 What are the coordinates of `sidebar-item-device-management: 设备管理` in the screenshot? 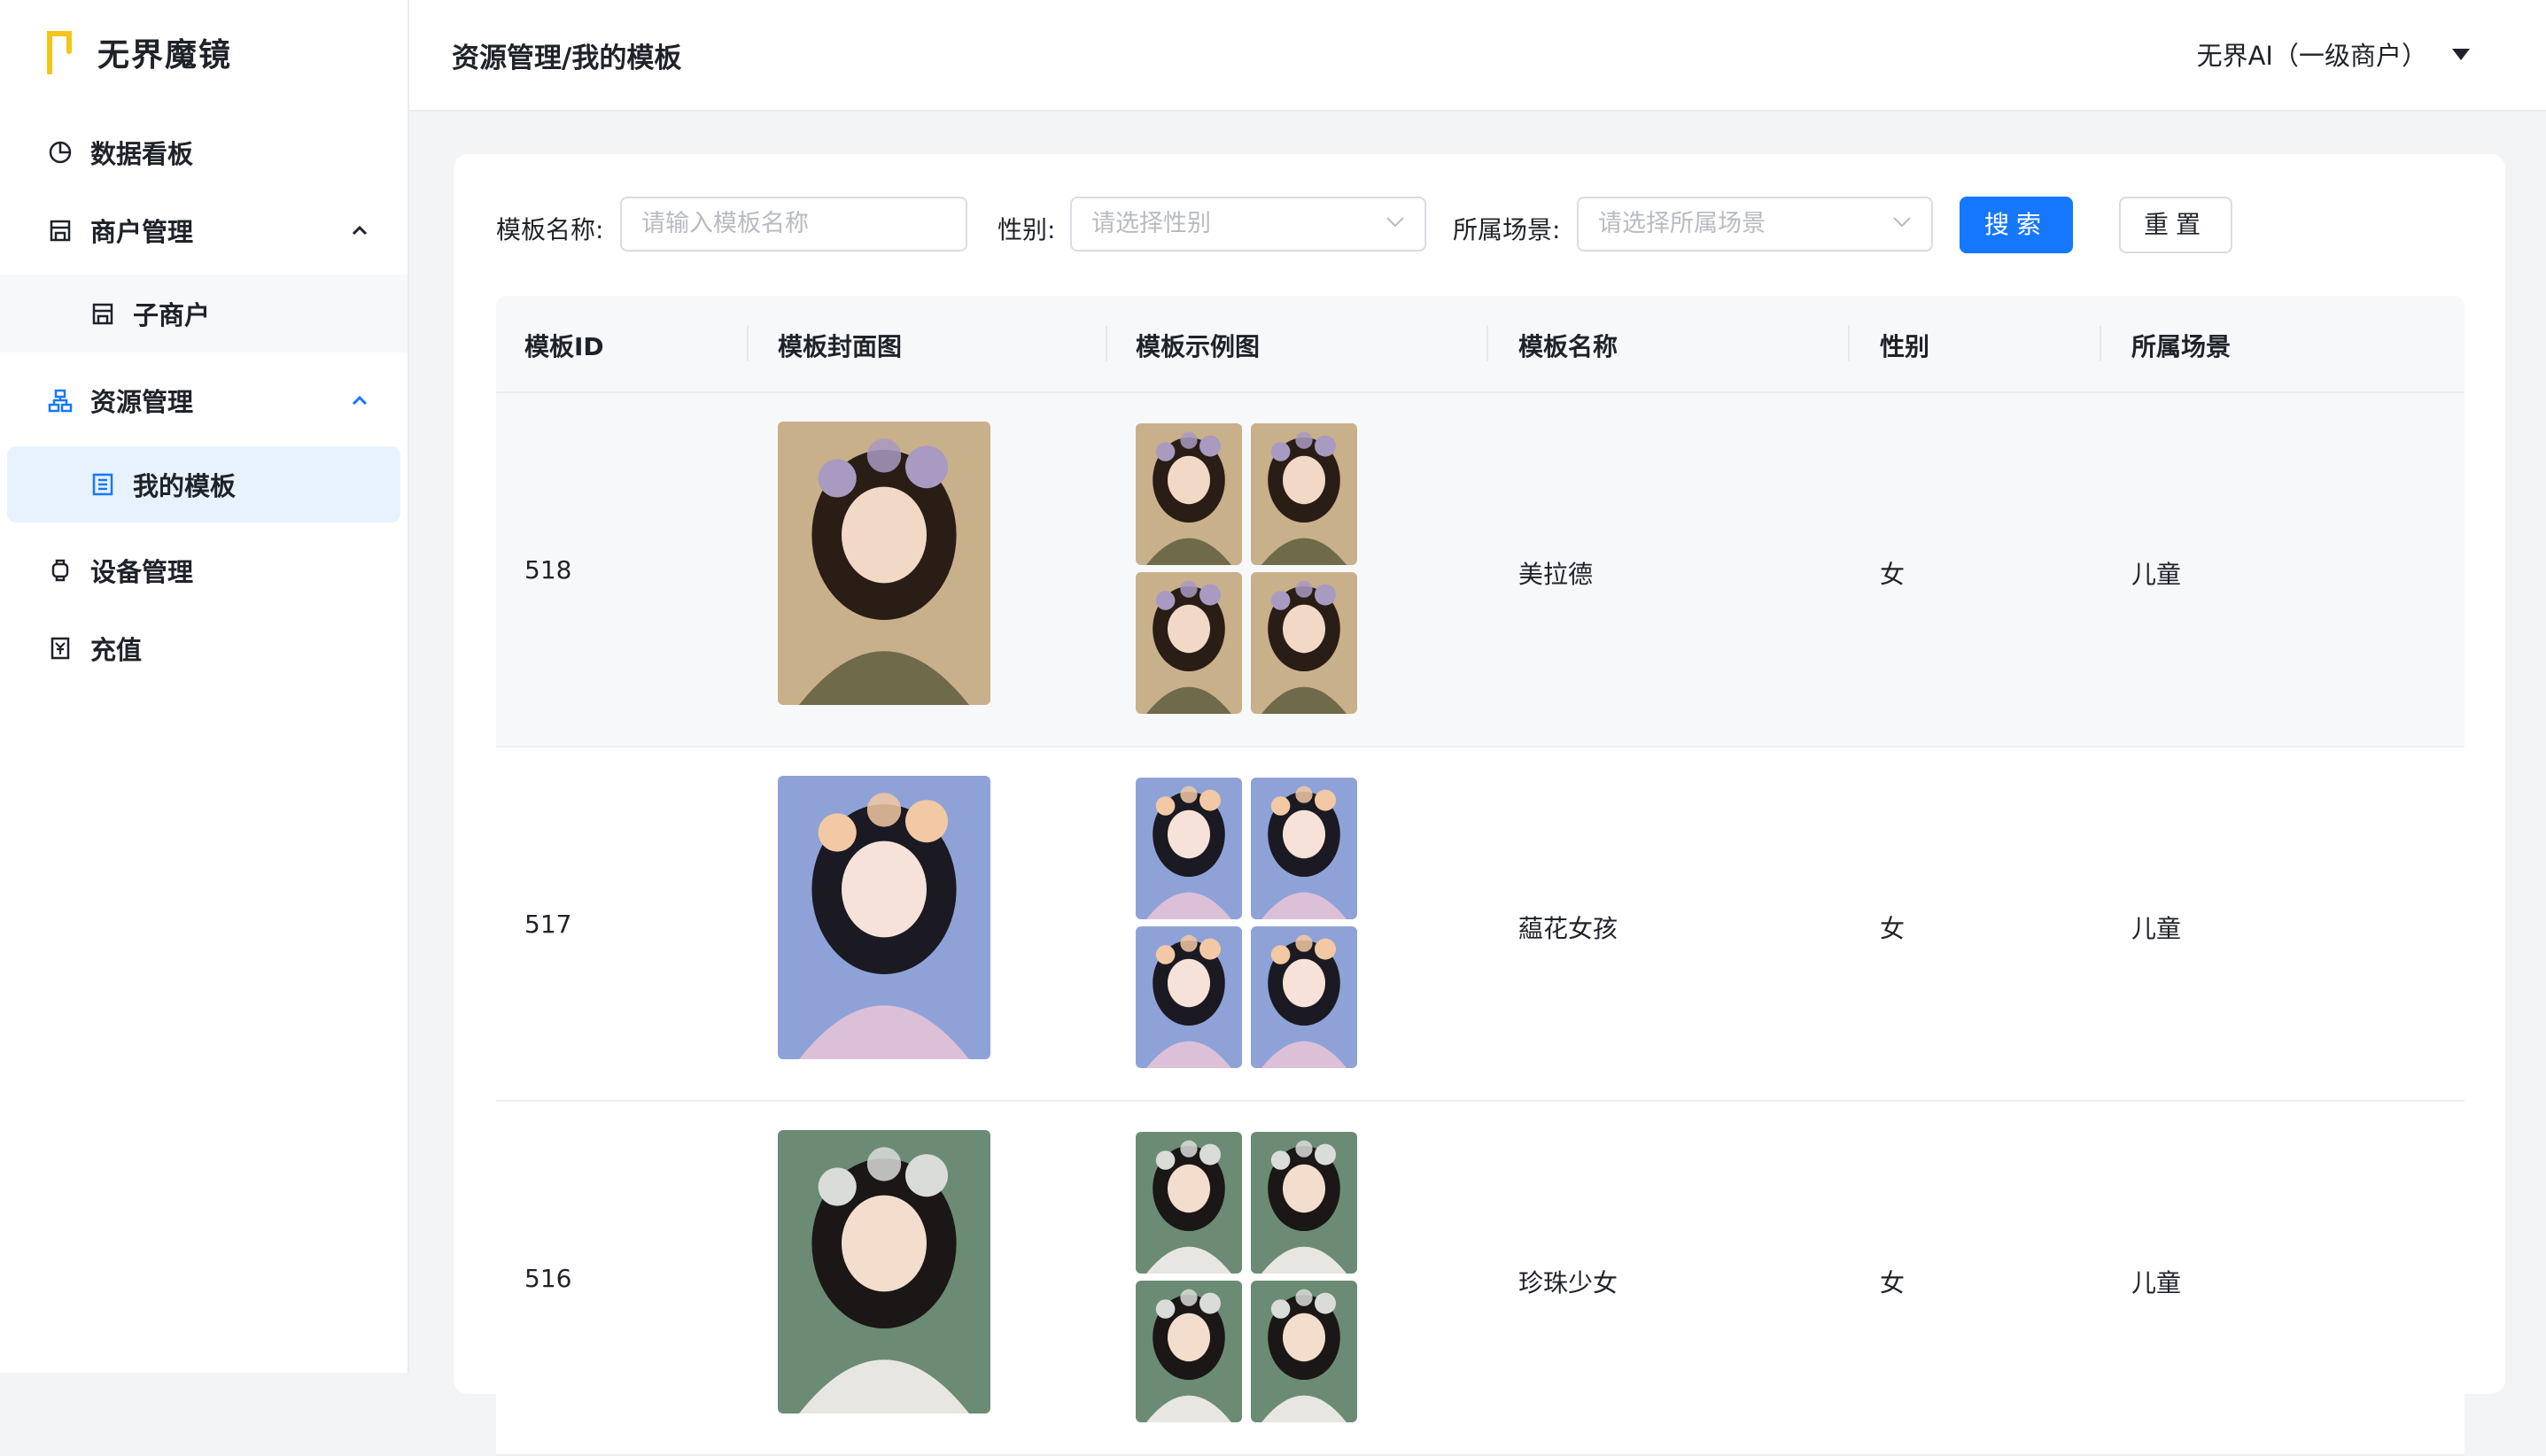 It's located at (204, 570).